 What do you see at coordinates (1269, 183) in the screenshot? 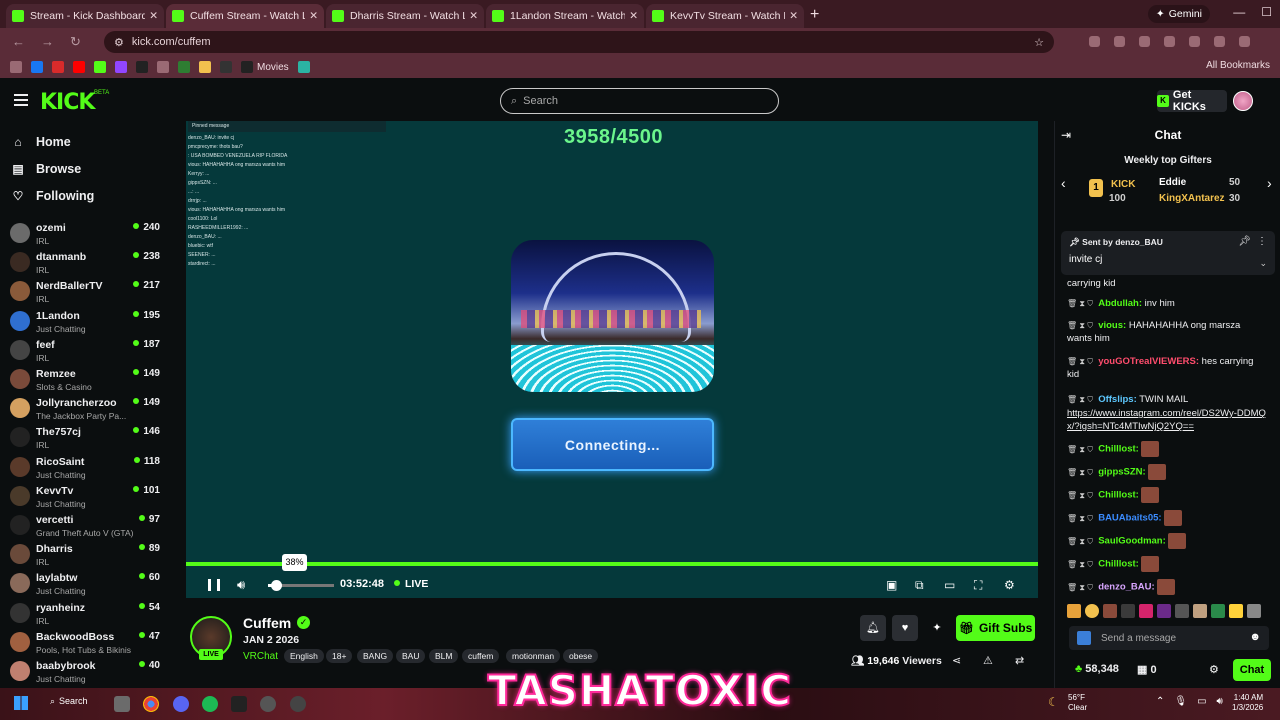
I see `chevron-right-icon: ›` at bounding box center [1269, 183].